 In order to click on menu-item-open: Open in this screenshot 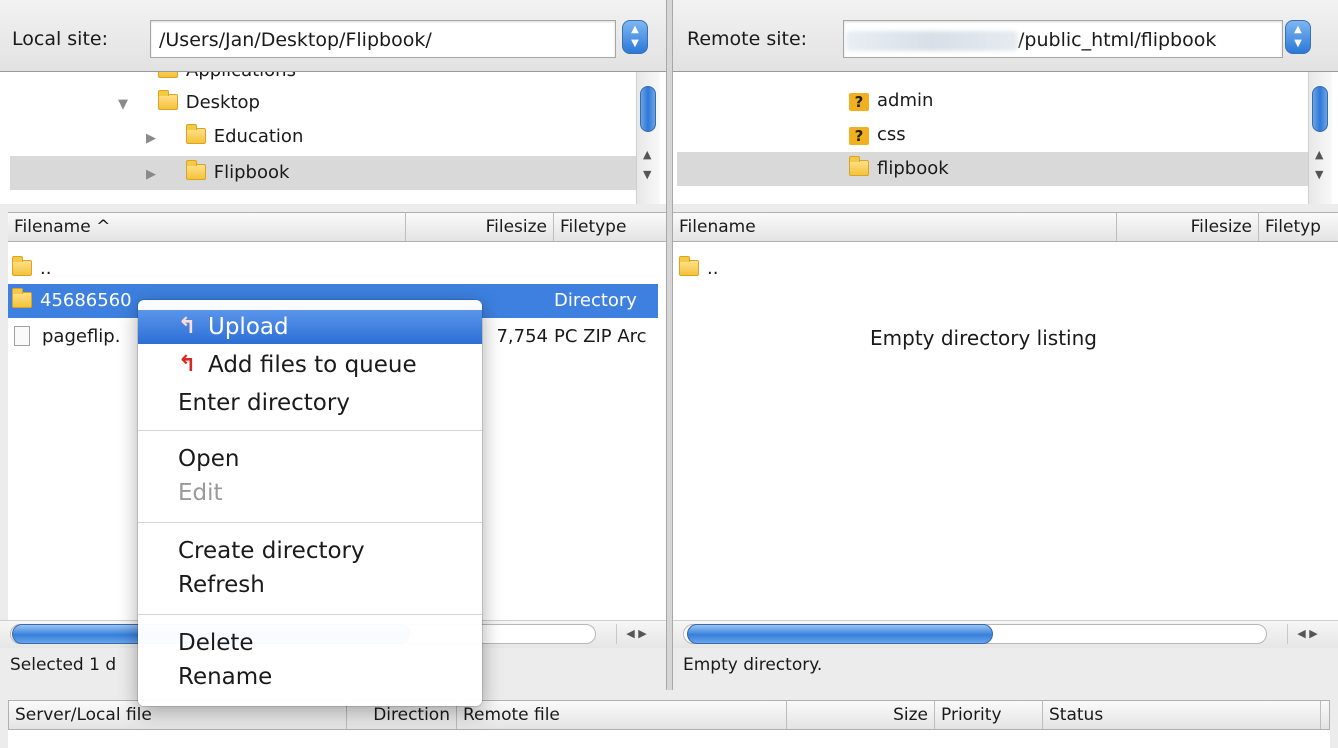, I will do `click(310, 459)`.